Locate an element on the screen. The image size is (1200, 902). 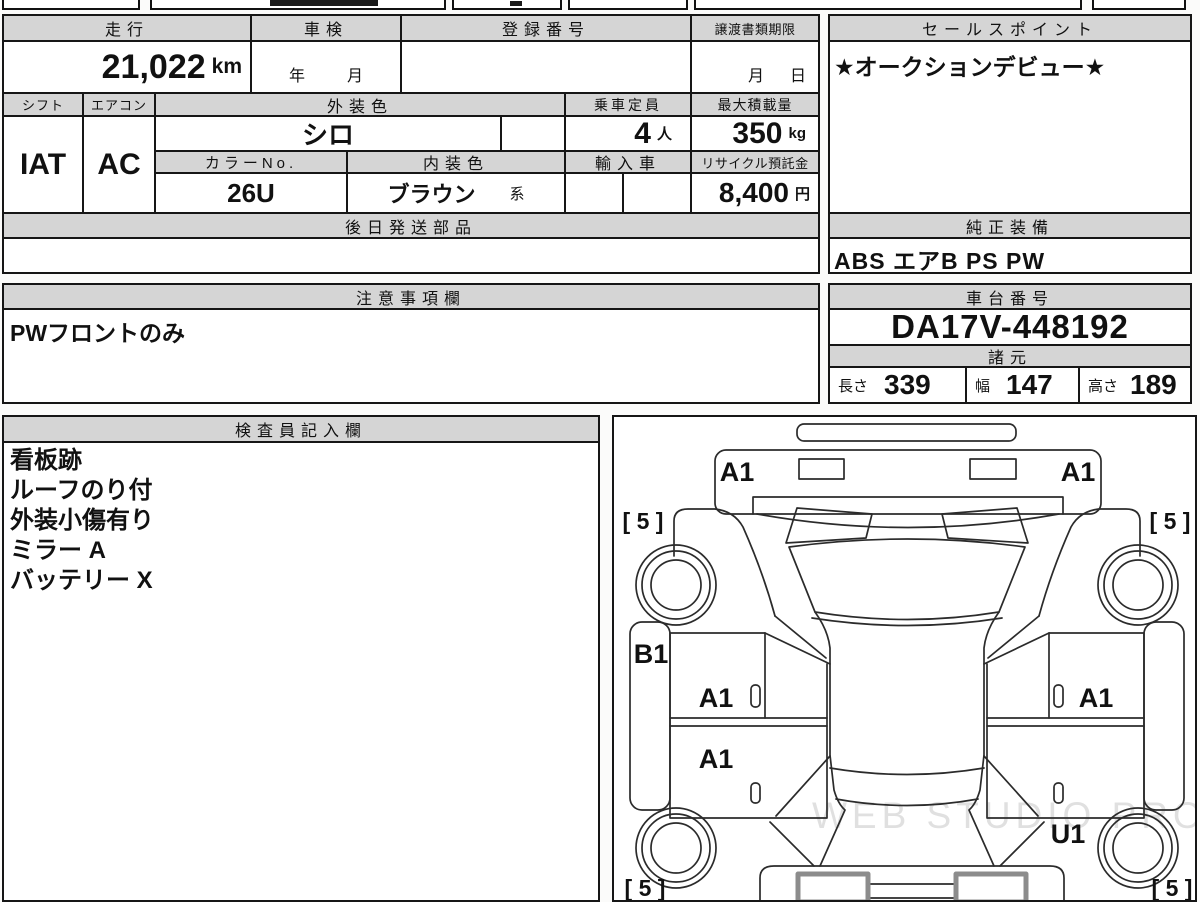
mileage-value: 21,022 km is located at coordinates (127, 67).